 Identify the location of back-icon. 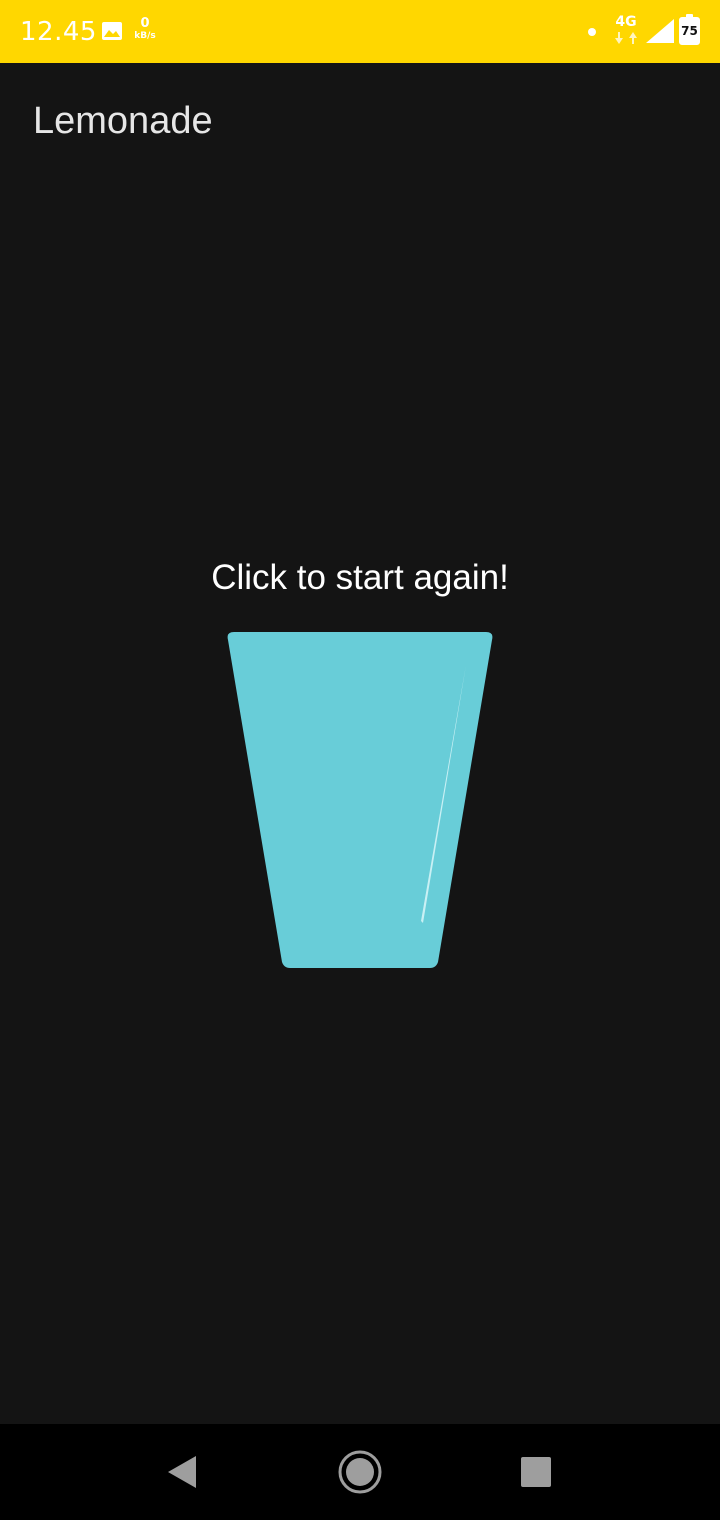
(182, 1472).